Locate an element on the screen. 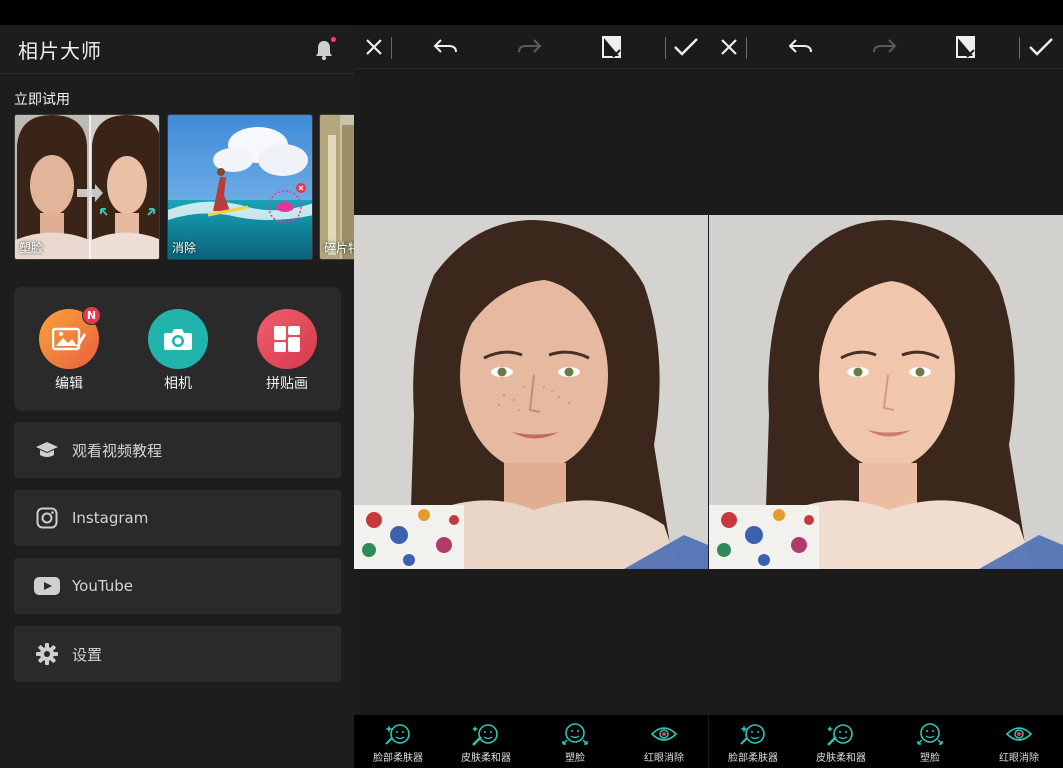 The image size is (1063, 768). edit-tool-button: N 编辑 is located at coordinates (69, 349).